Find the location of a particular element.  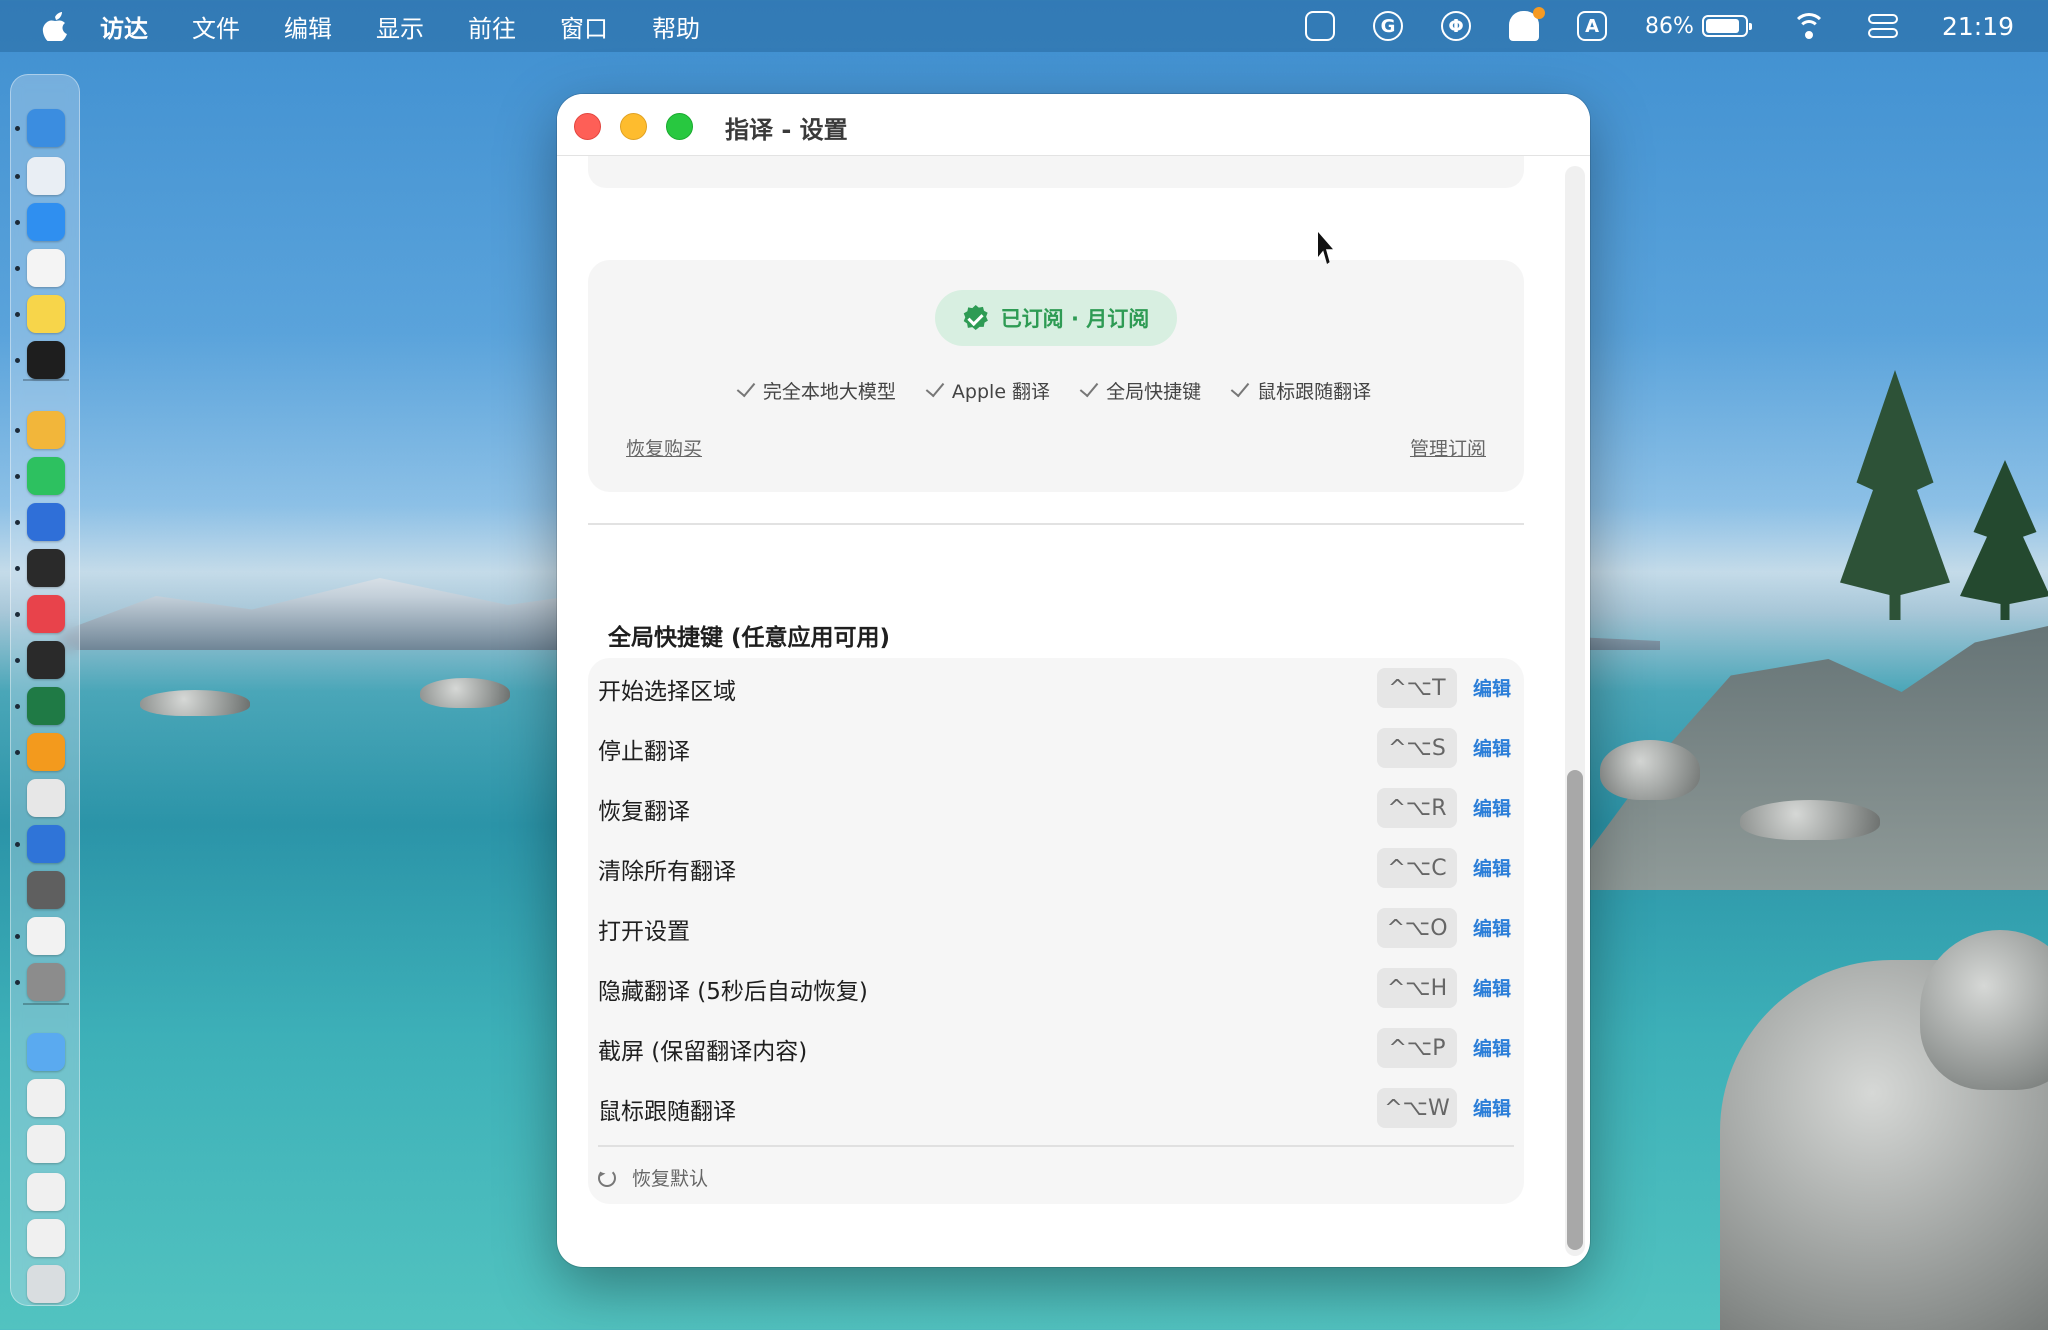

activity-monitor-icon is located at coordinates (46, 660).